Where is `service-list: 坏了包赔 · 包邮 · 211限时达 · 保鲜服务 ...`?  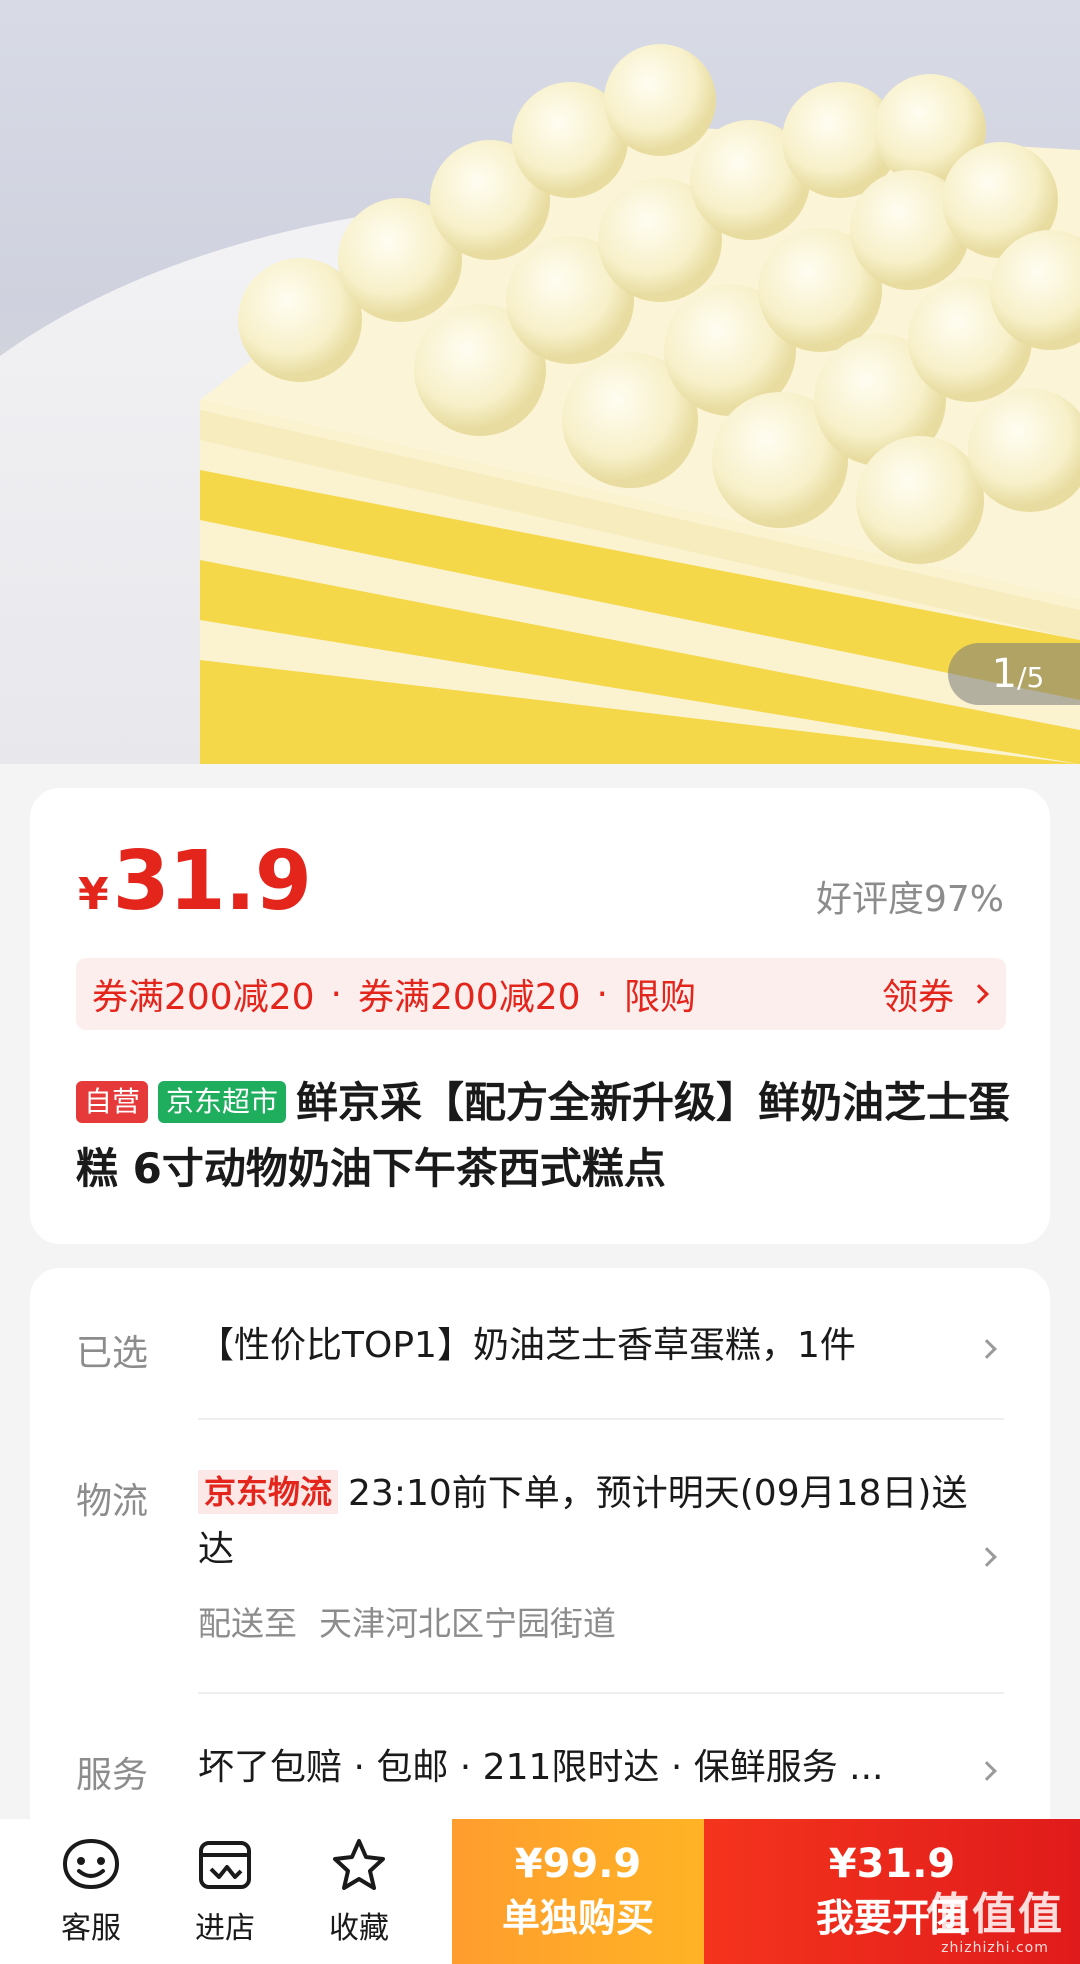 service-list: 坏了包赔 · 包邮 · 211限时达 · 保鲜服务 ... is located at coordinates (541, 1767).